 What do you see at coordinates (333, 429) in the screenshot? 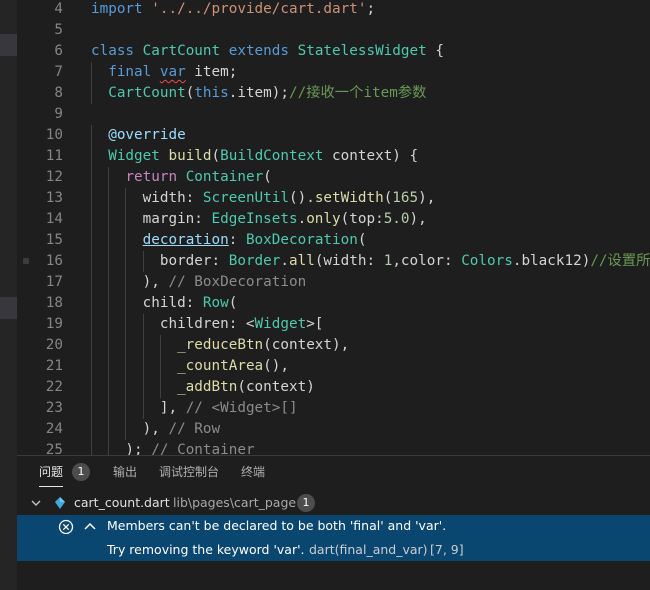
I see `code-line: 24 ), // Row` at bounding box center [333, 429].